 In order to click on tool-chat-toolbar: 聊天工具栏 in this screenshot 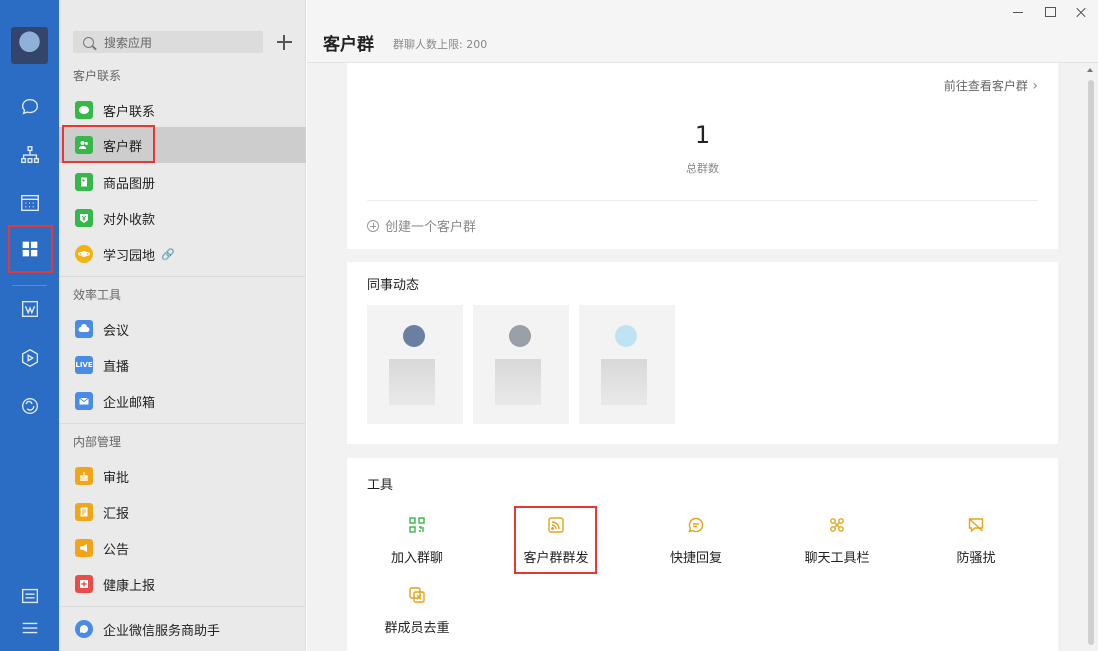, I will do `click(837, 546)`.